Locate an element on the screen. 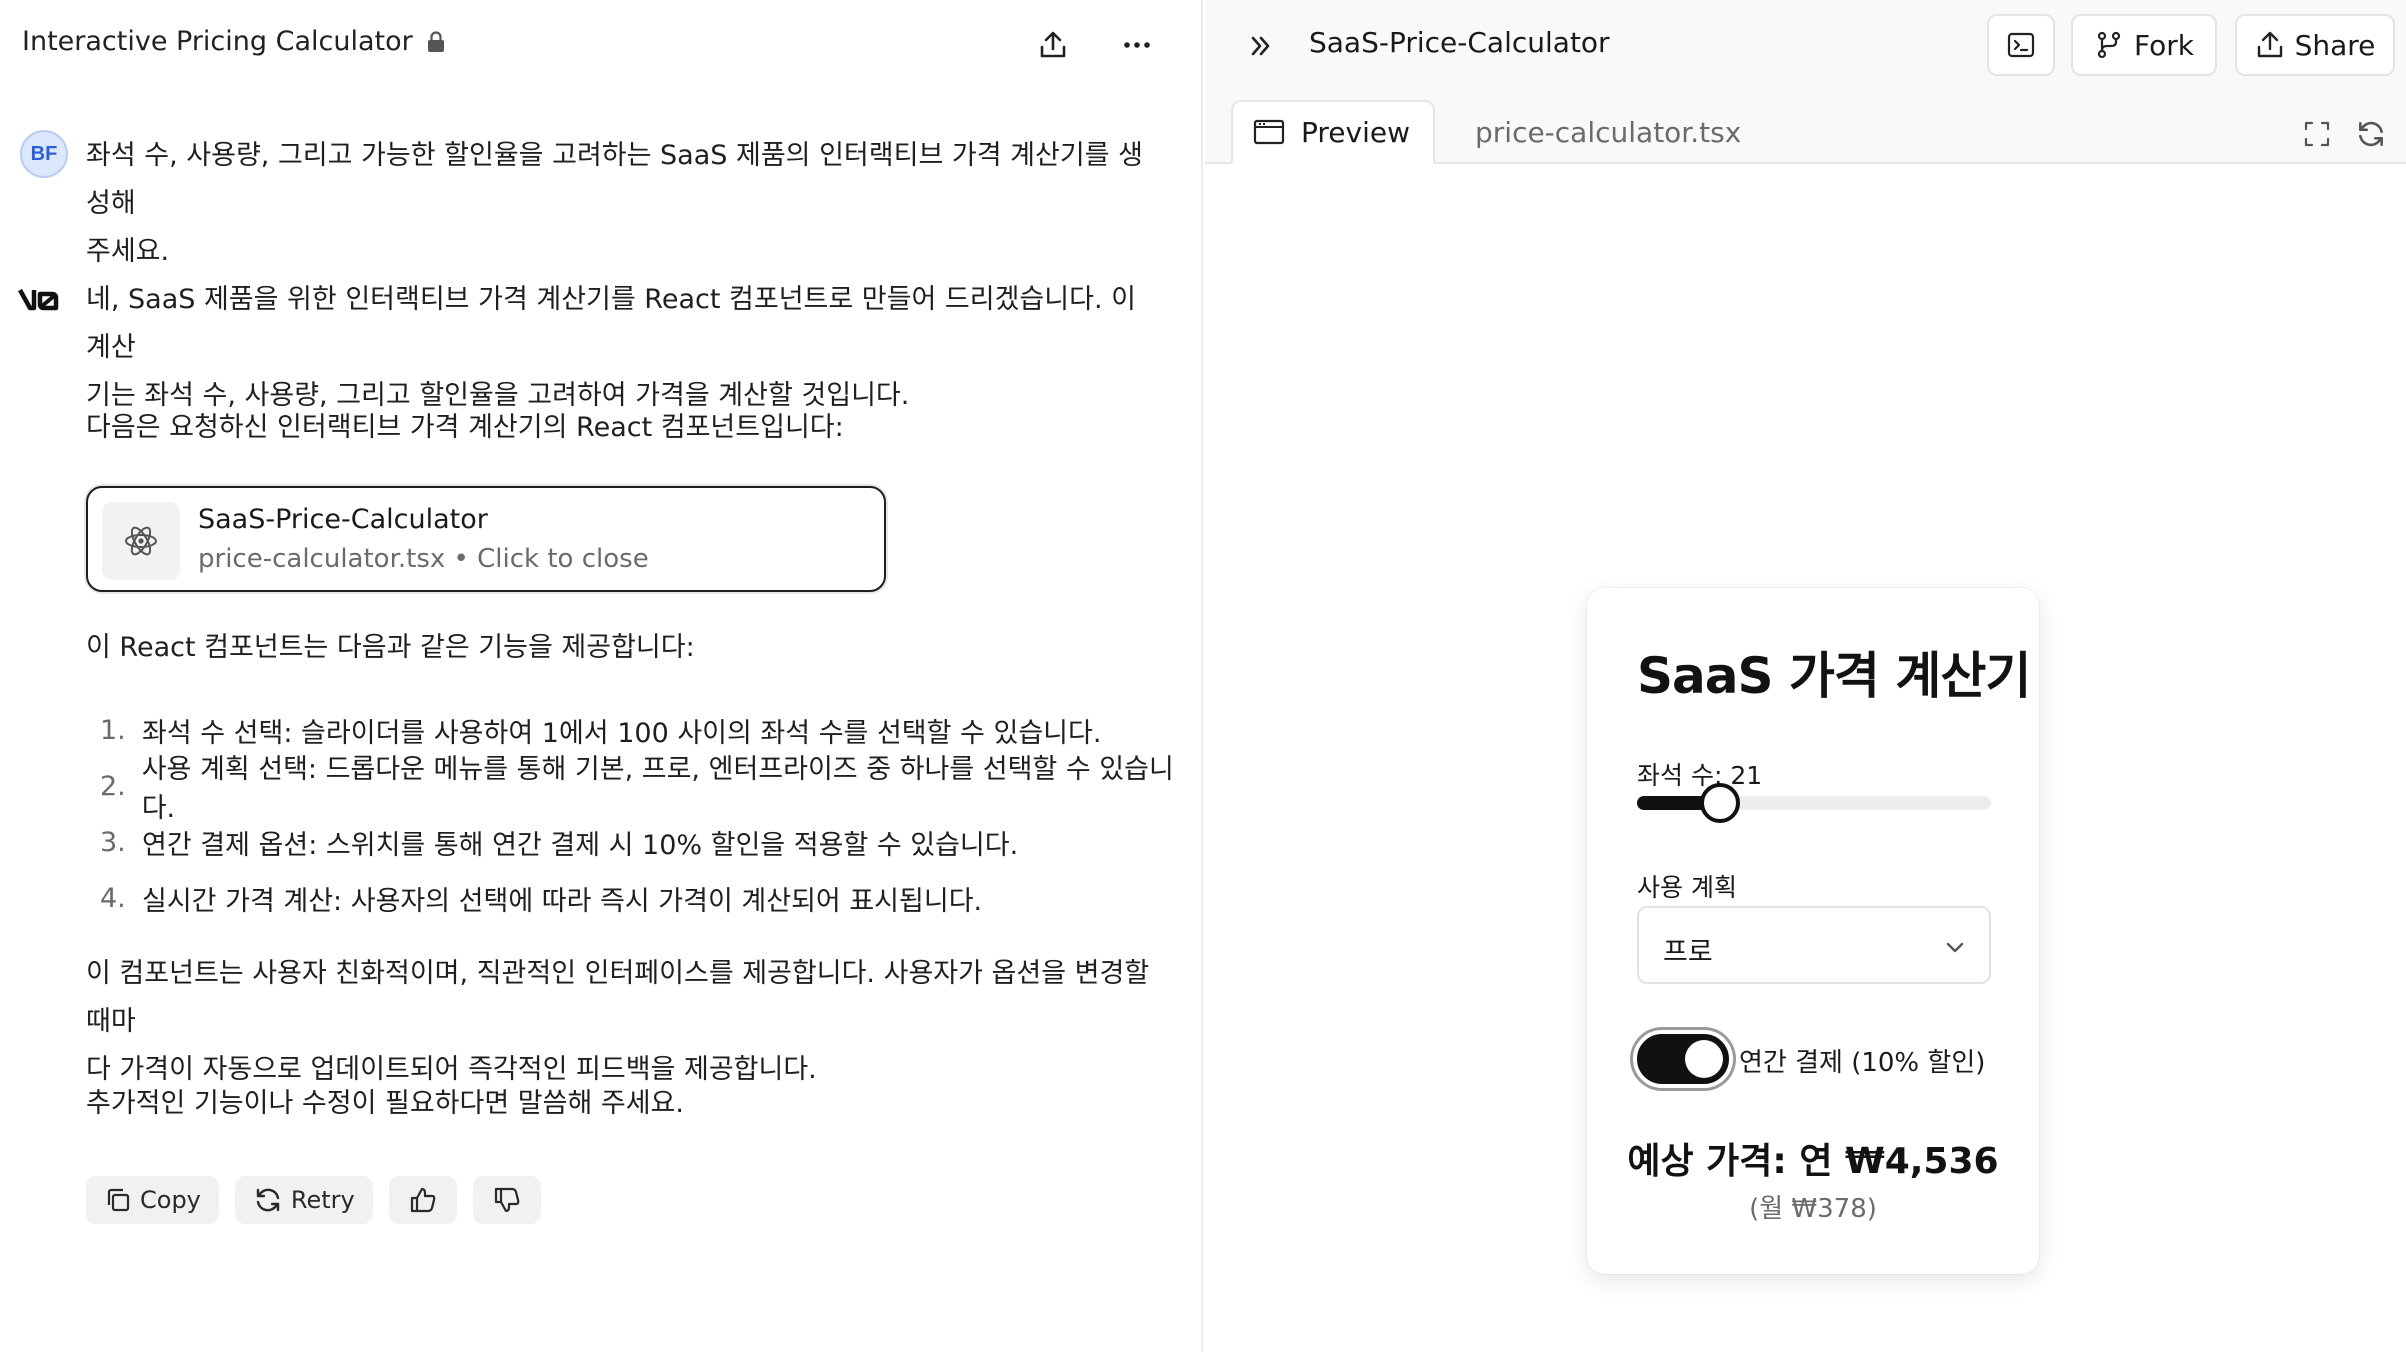  estimated-price: 예상 가격: 연 ₩4,536 is located at coordinates (1813, 1161).